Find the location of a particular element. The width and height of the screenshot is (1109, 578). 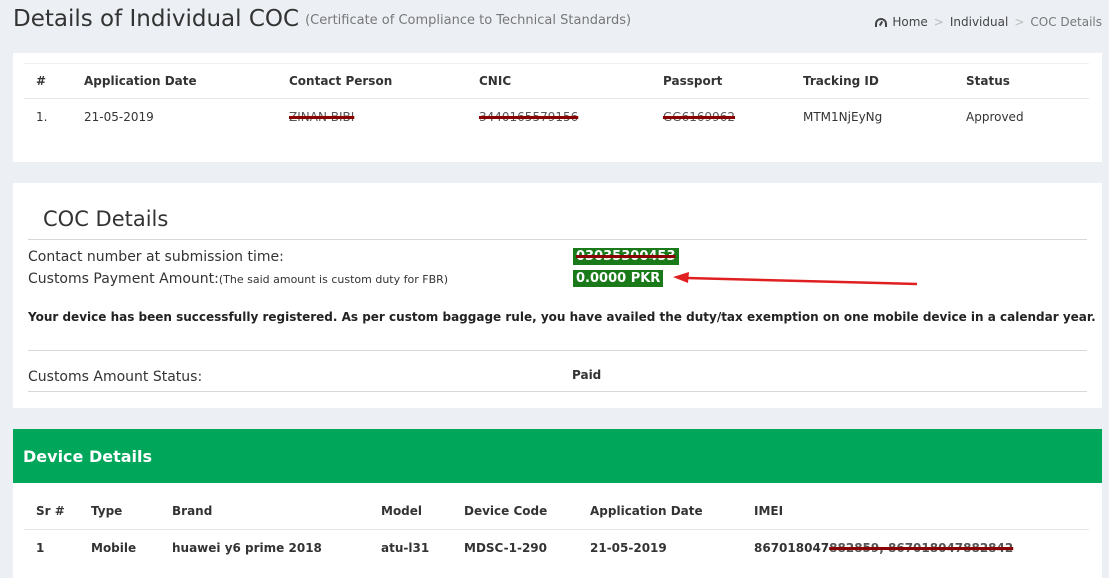

column-header: Status is located at coordinates (1027, 81).